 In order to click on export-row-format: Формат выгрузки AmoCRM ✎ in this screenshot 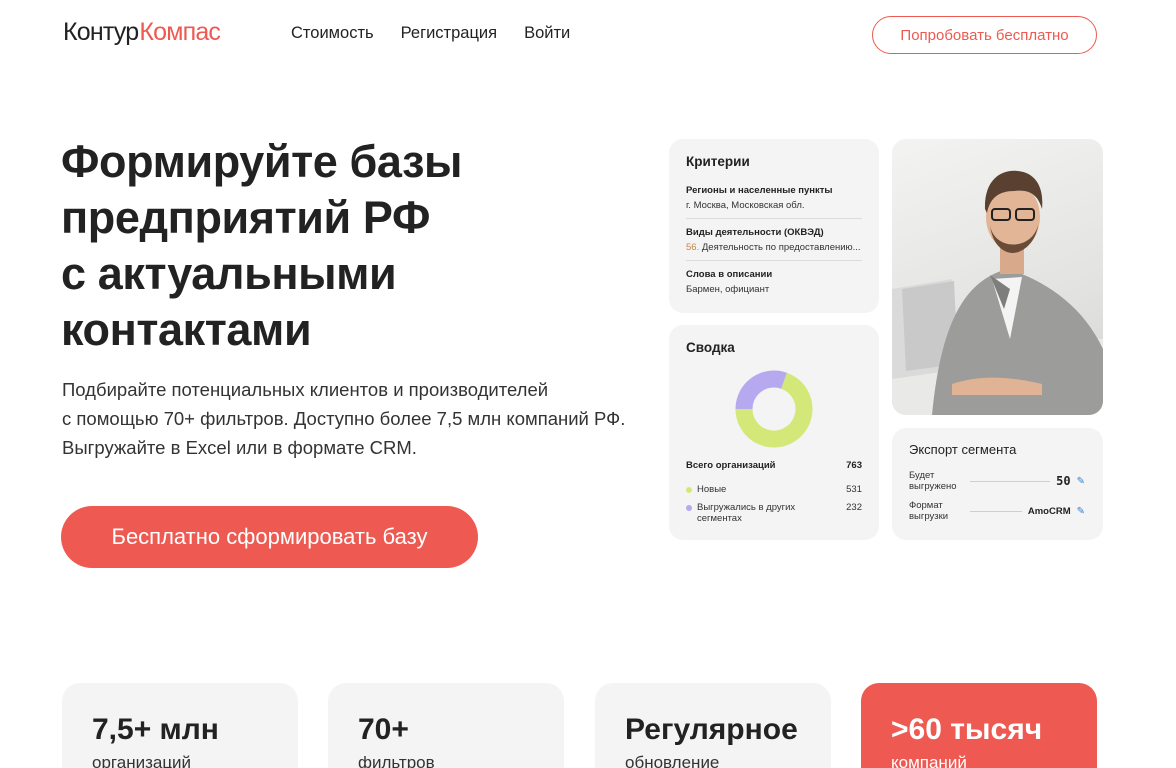, I will do `click(997, 511)`.